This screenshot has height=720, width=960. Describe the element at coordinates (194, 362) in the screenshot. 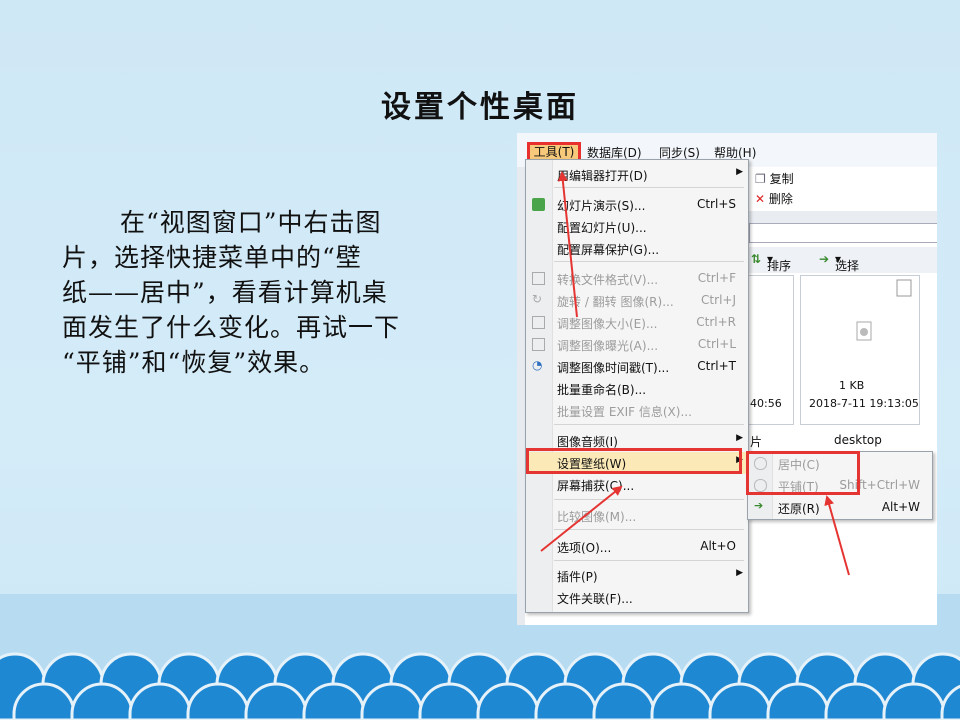

I see `paragraph-line: “平铺”和“恢复”效果。` at that location.